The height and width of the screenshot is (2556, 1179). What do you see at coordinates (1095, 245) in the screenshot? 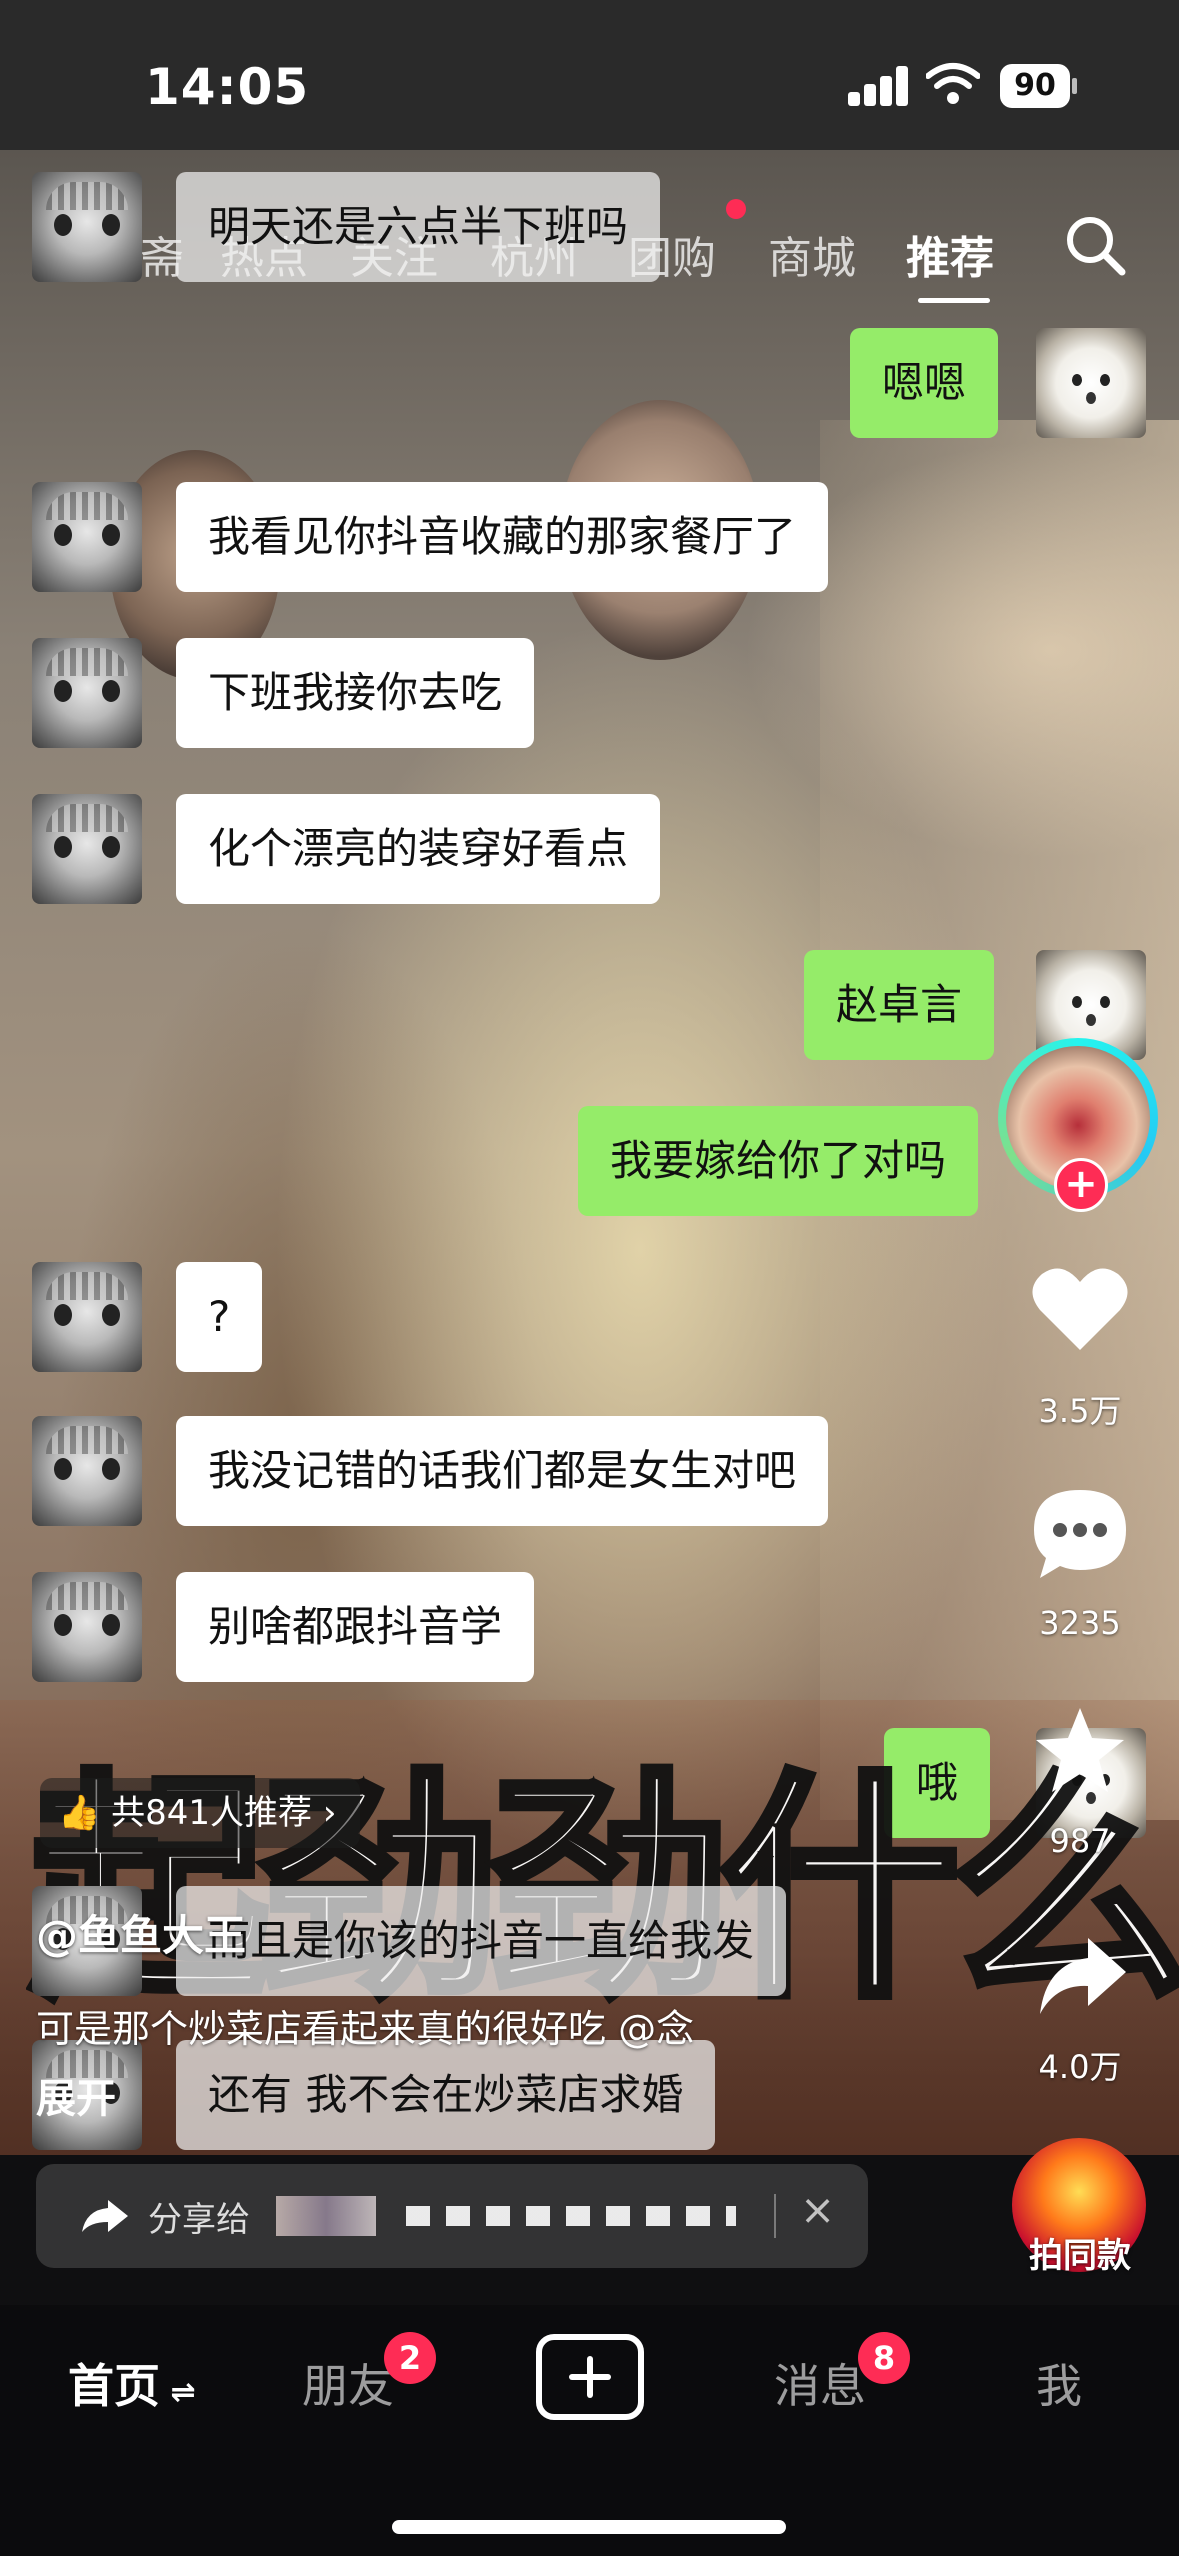
I see `search-icon` at bounding box center [1095, 245].